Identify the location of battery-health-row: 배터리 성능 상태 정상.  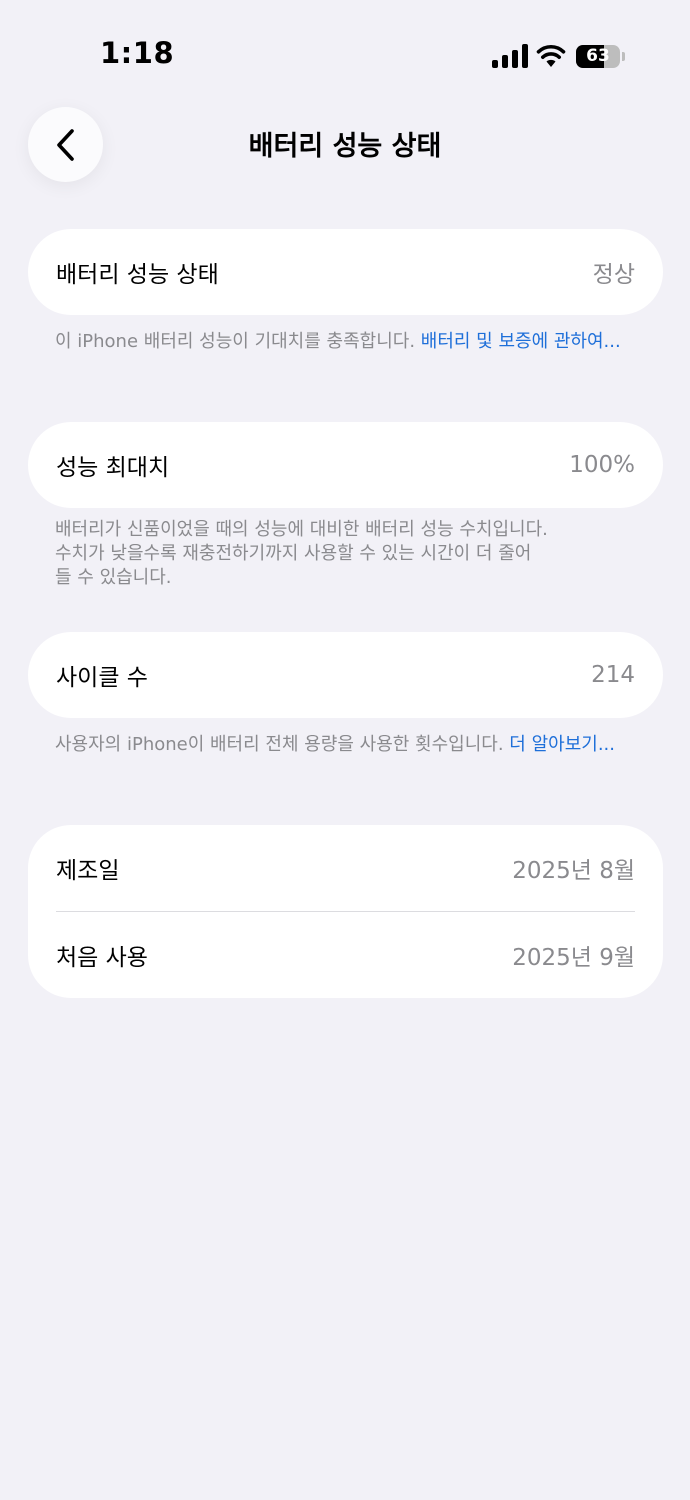
(345, 272).